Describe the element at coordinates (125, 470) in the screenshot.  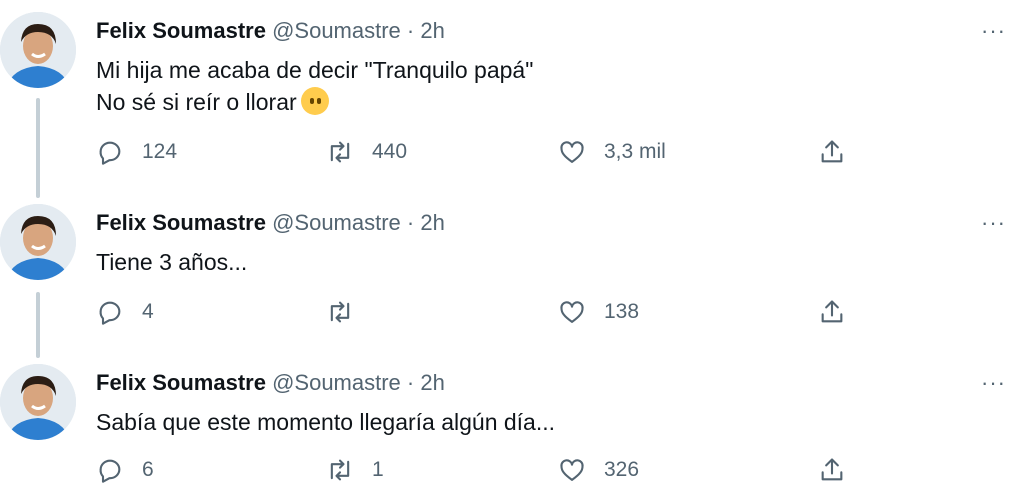
I see `reply-button: 6` at that location.